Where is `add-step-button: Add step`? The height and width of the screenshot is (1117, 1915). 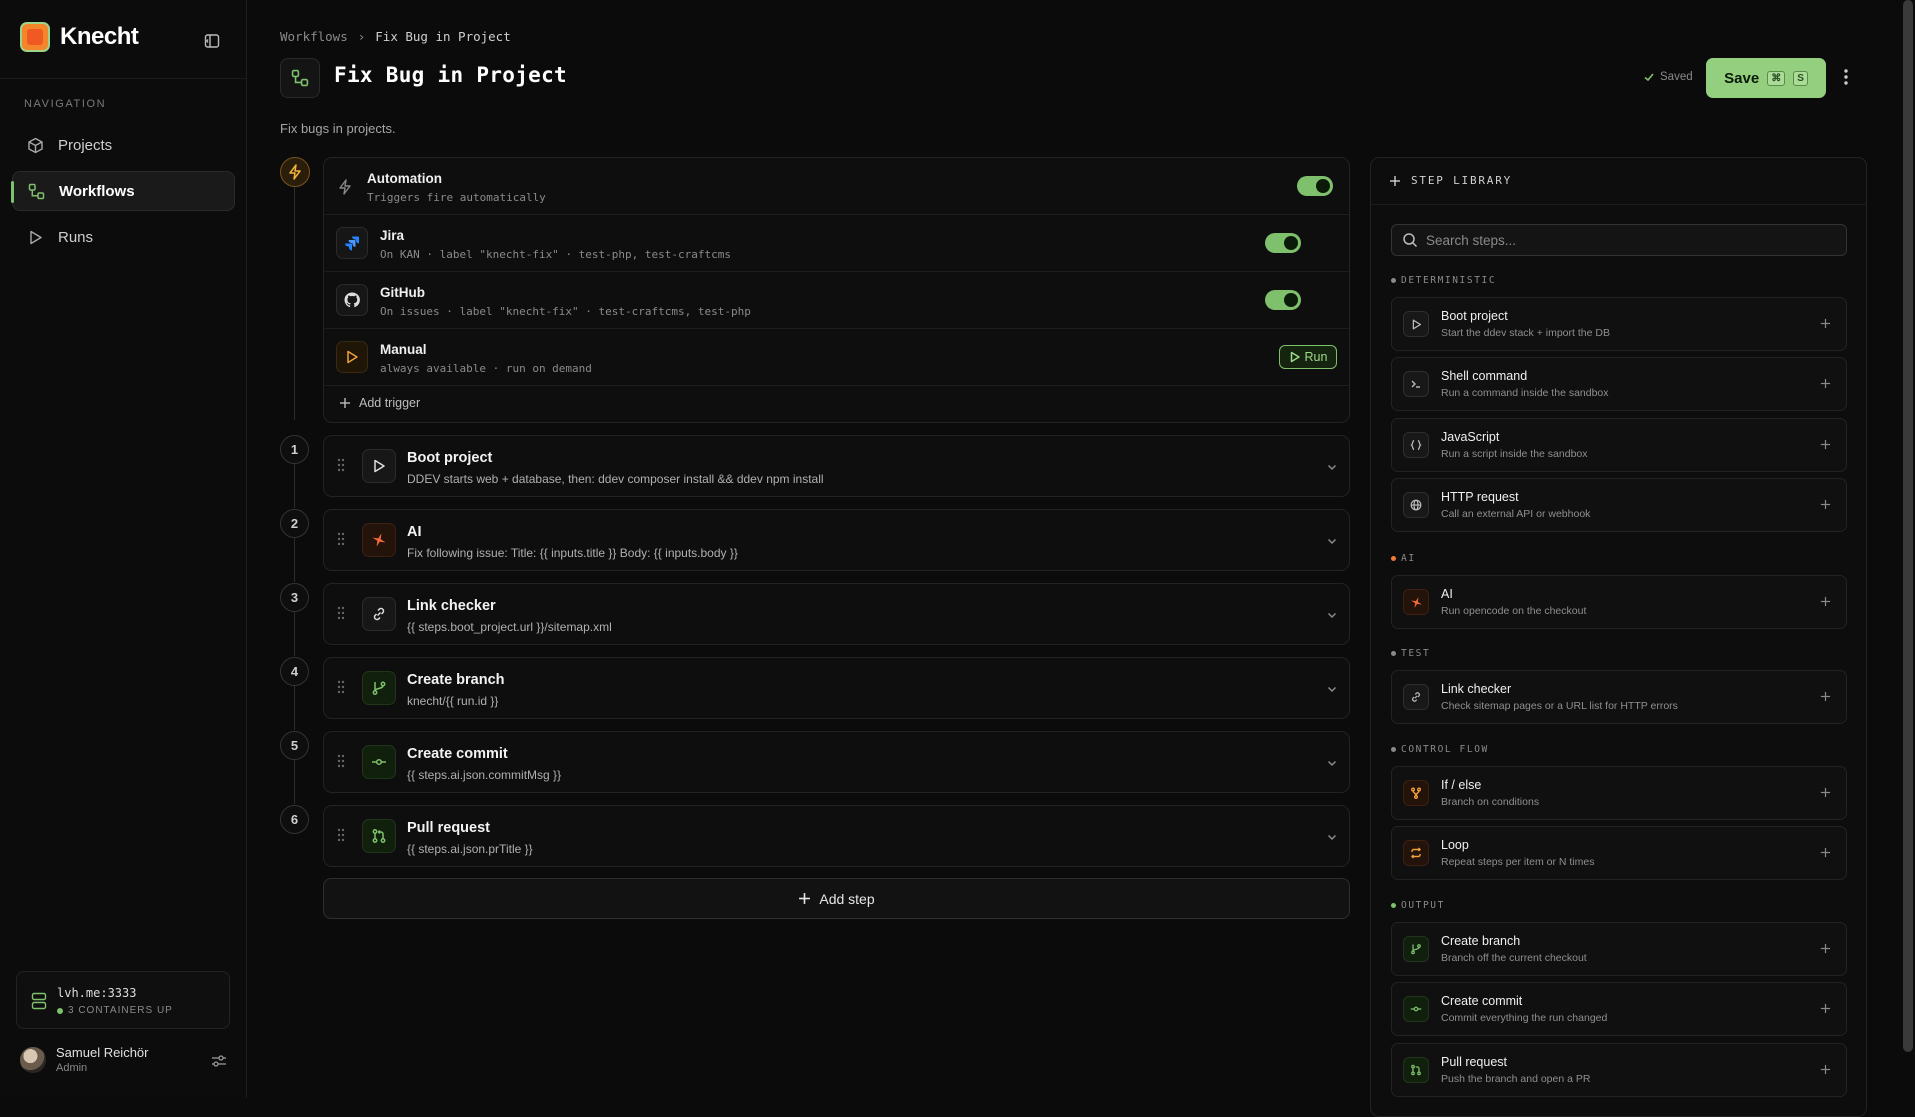
add-step-button: Add step is located at coordinates (836, 898).